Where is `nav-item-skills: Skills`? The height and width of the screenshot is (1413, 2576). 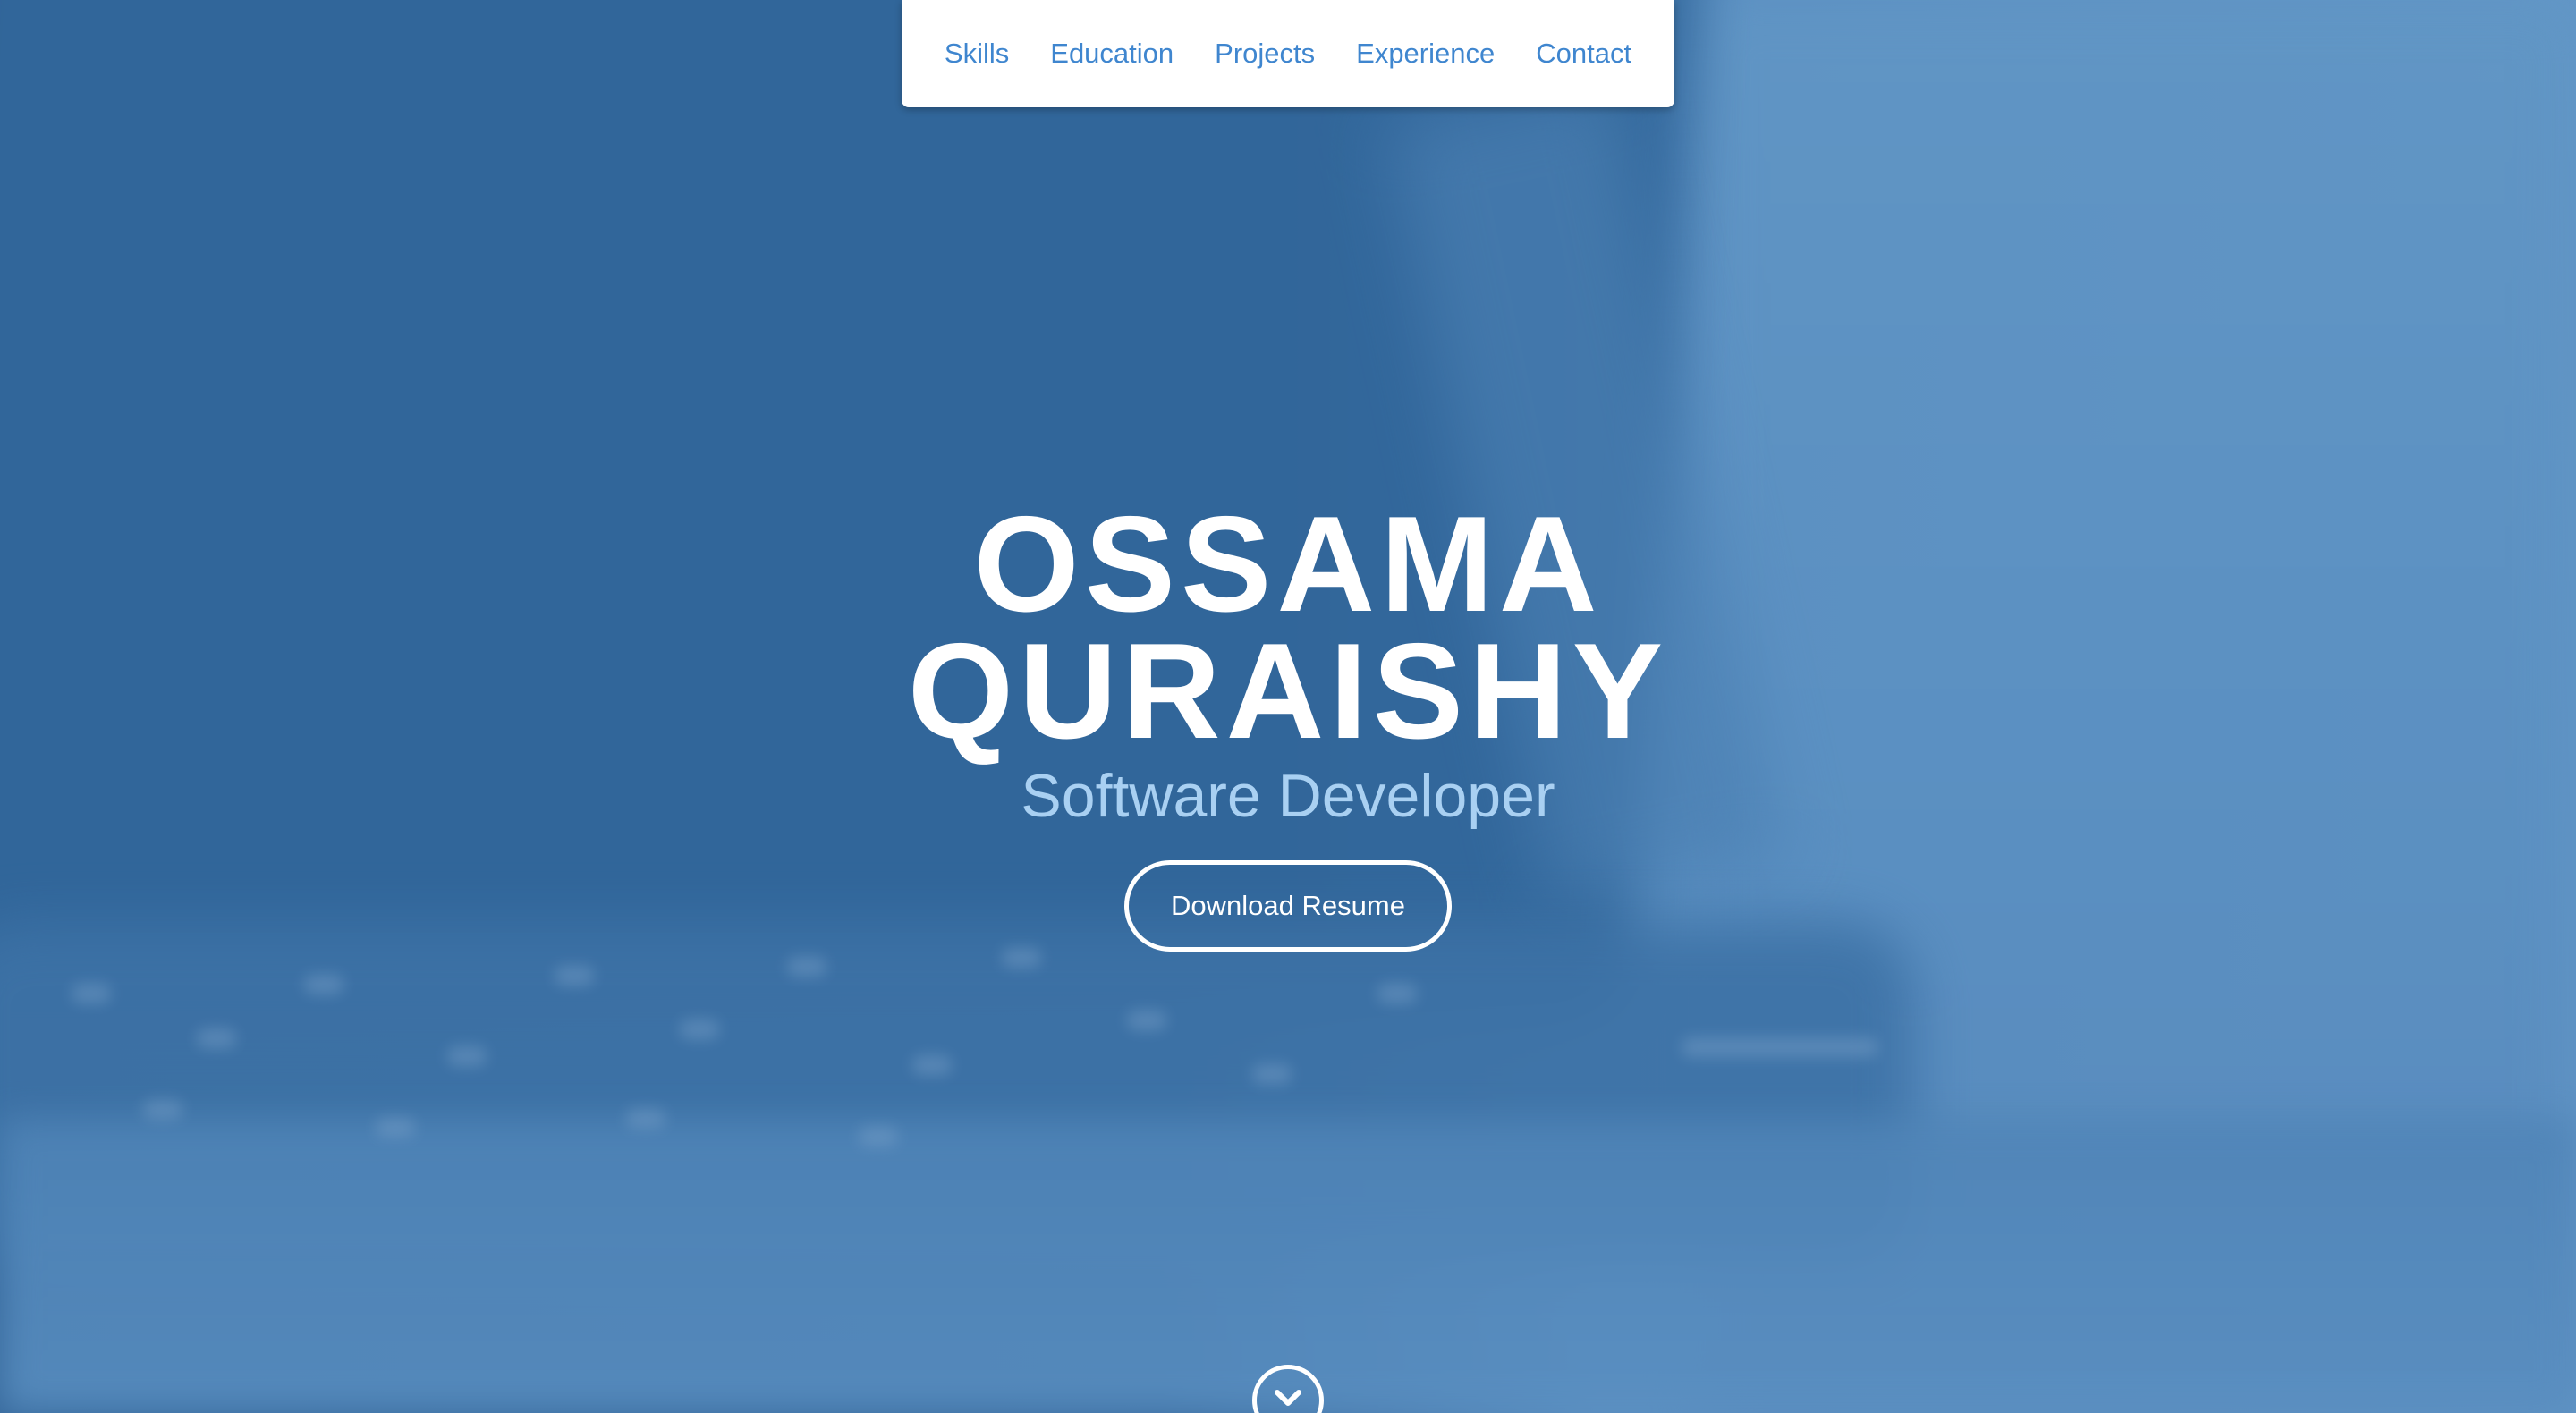 nav-item-skills: Skills is located at coordinates (977, 54).